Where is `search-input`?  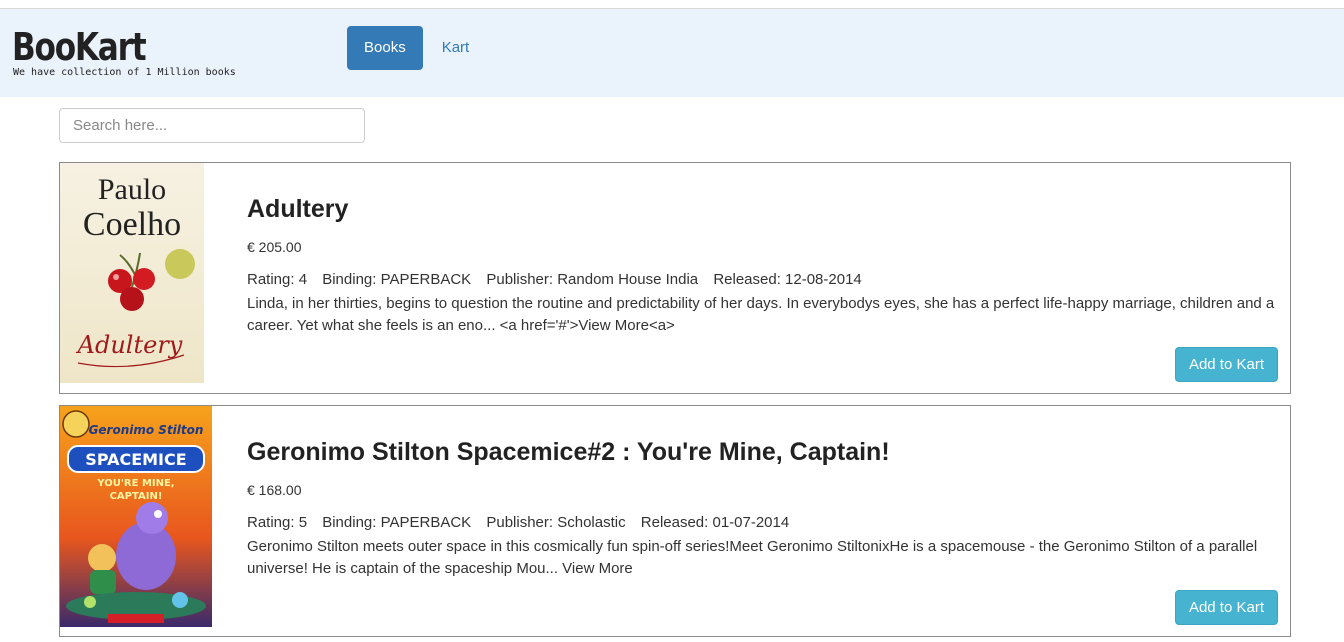
search-input is located at coordinates (212, 125).